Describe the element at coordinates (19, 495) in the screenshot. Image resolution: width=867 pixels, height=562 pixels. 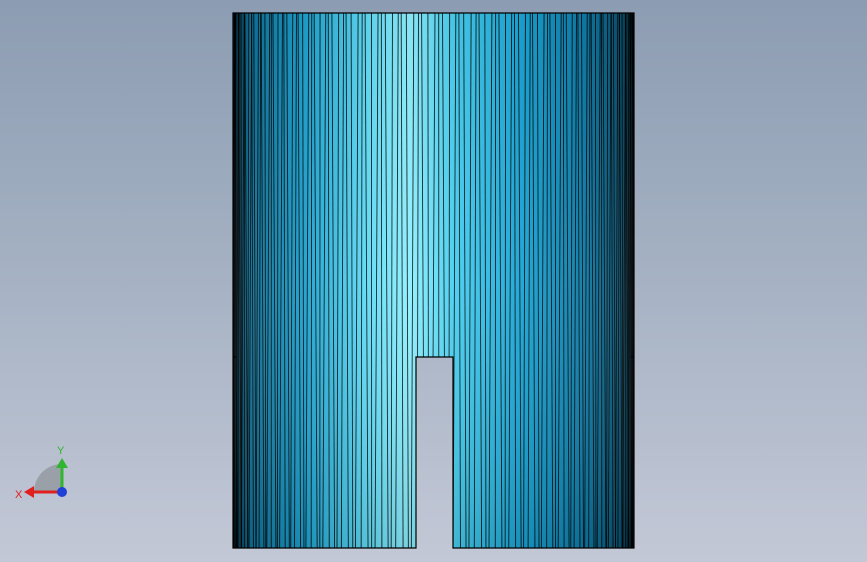
I see `x-axis-label: X` at that location.